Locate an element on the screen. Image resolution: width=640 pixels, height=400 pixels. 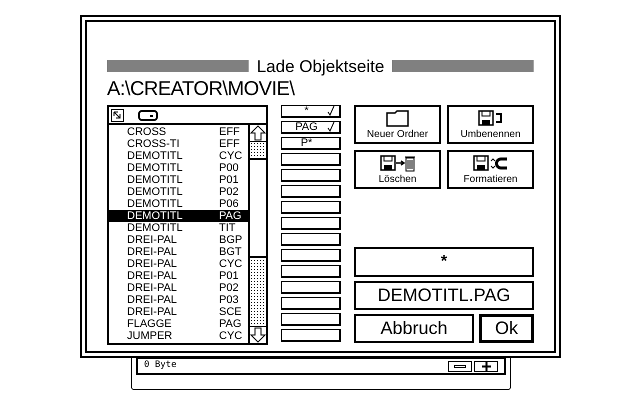
file-row: DEMOTITL PAG is located at coordinates (178, 216).